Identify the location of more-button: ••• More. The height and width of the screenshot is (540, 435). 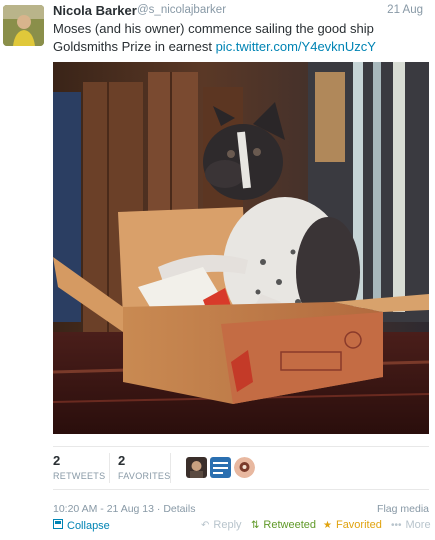
(411, 525).